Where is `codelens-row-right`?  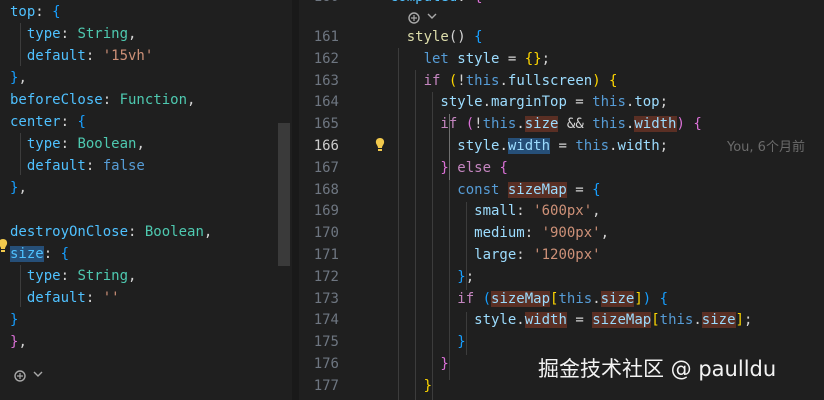 codelens-row-right is located at coordinates (422, 18).